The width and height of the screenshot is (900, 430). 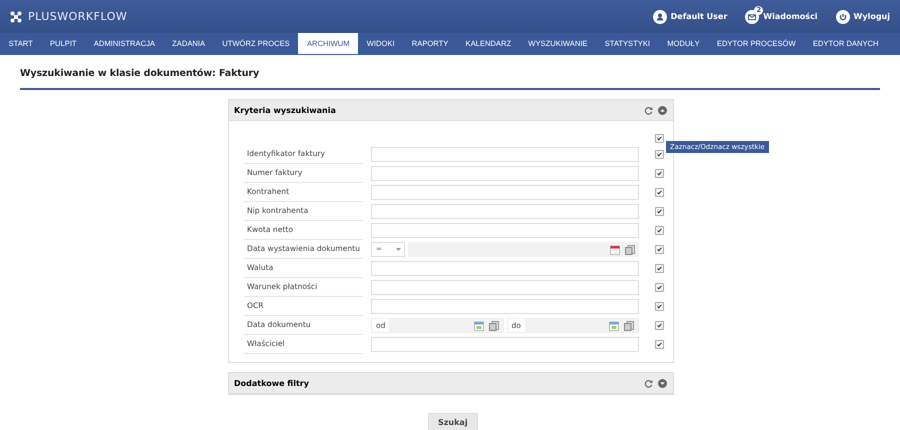 I want to click on user-icon, so click(x=659, y=17).